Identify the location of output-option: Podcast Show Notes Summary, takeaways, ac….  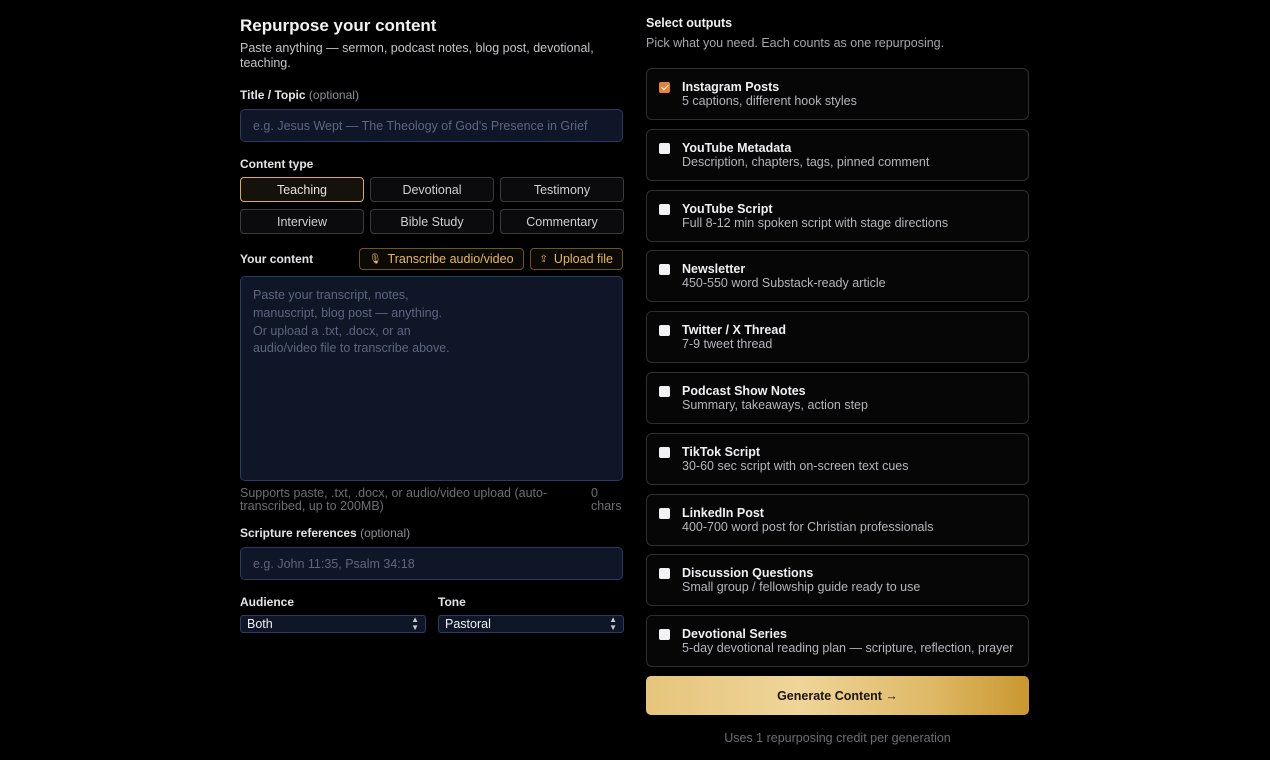
(837, 397).